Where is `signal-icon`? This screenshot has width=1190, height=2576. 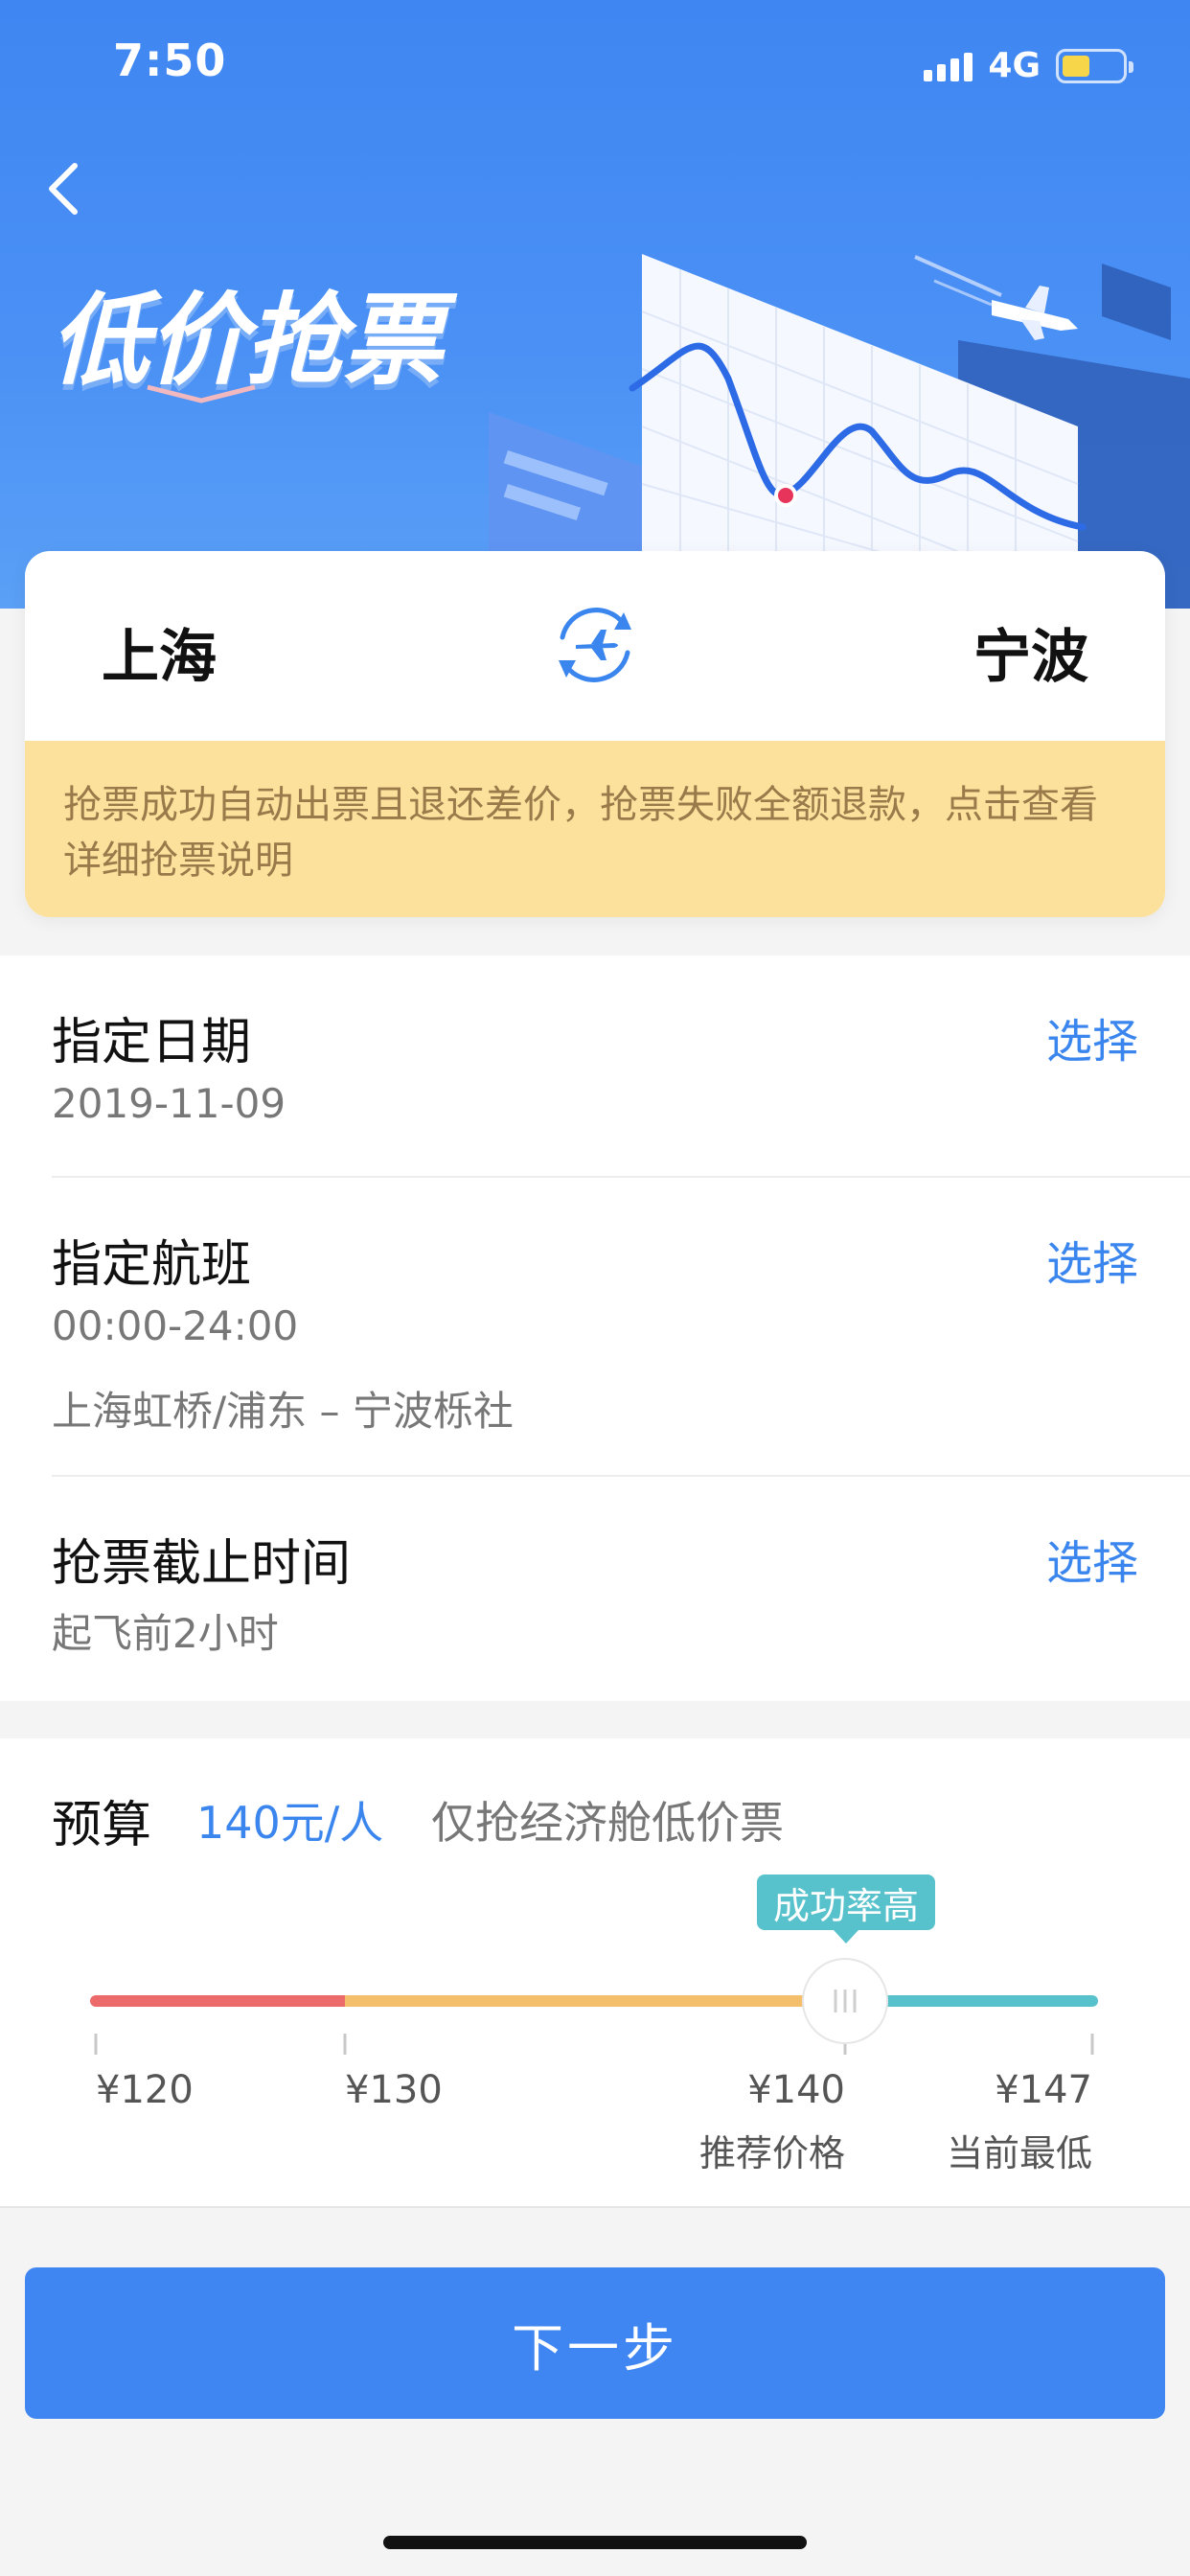
signal-icon is located at coordinates (949, 66).